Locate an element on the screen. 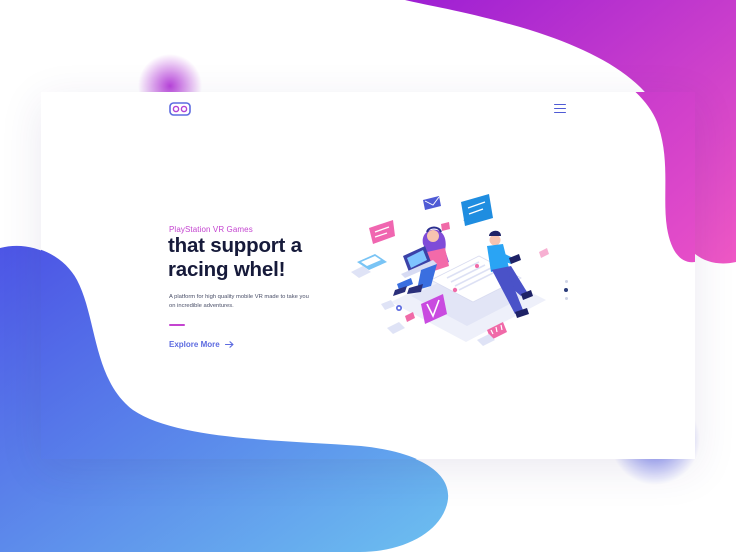  hamburger-menu-icon is located at coordinates (560, 109).